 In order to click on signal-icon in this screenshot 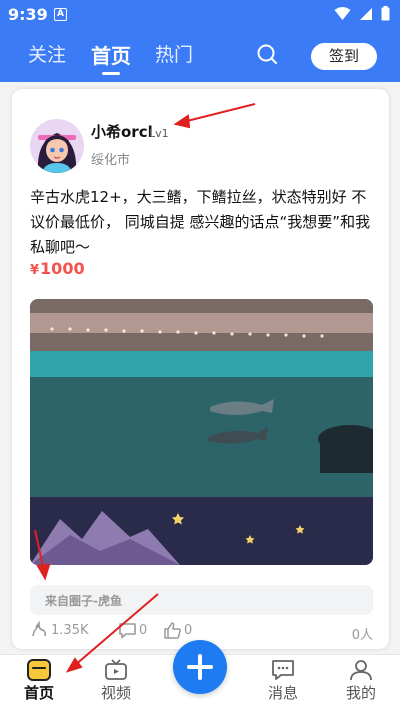, I will do `click(366, 13)`.